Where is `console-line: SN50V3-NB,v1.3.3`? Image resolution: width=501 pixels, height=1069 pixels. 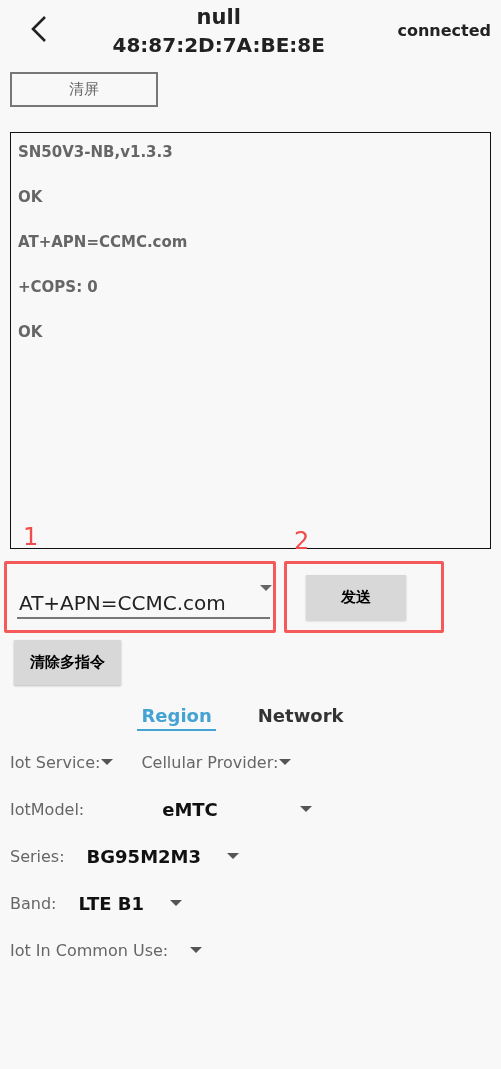 console-line: SN50V3-NB,v1.3.3 is located at coordinates (96, 152).